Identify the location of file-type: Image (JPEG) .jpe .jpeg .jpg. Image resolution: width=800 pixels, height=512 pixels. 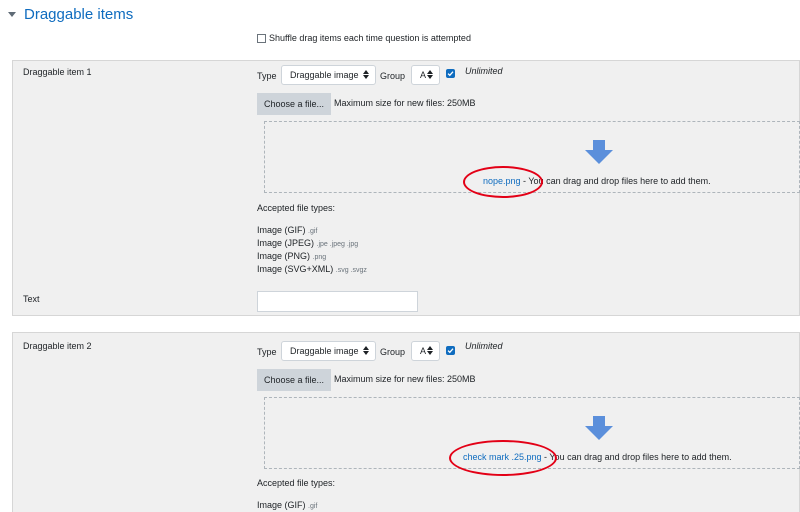
(307, 243).